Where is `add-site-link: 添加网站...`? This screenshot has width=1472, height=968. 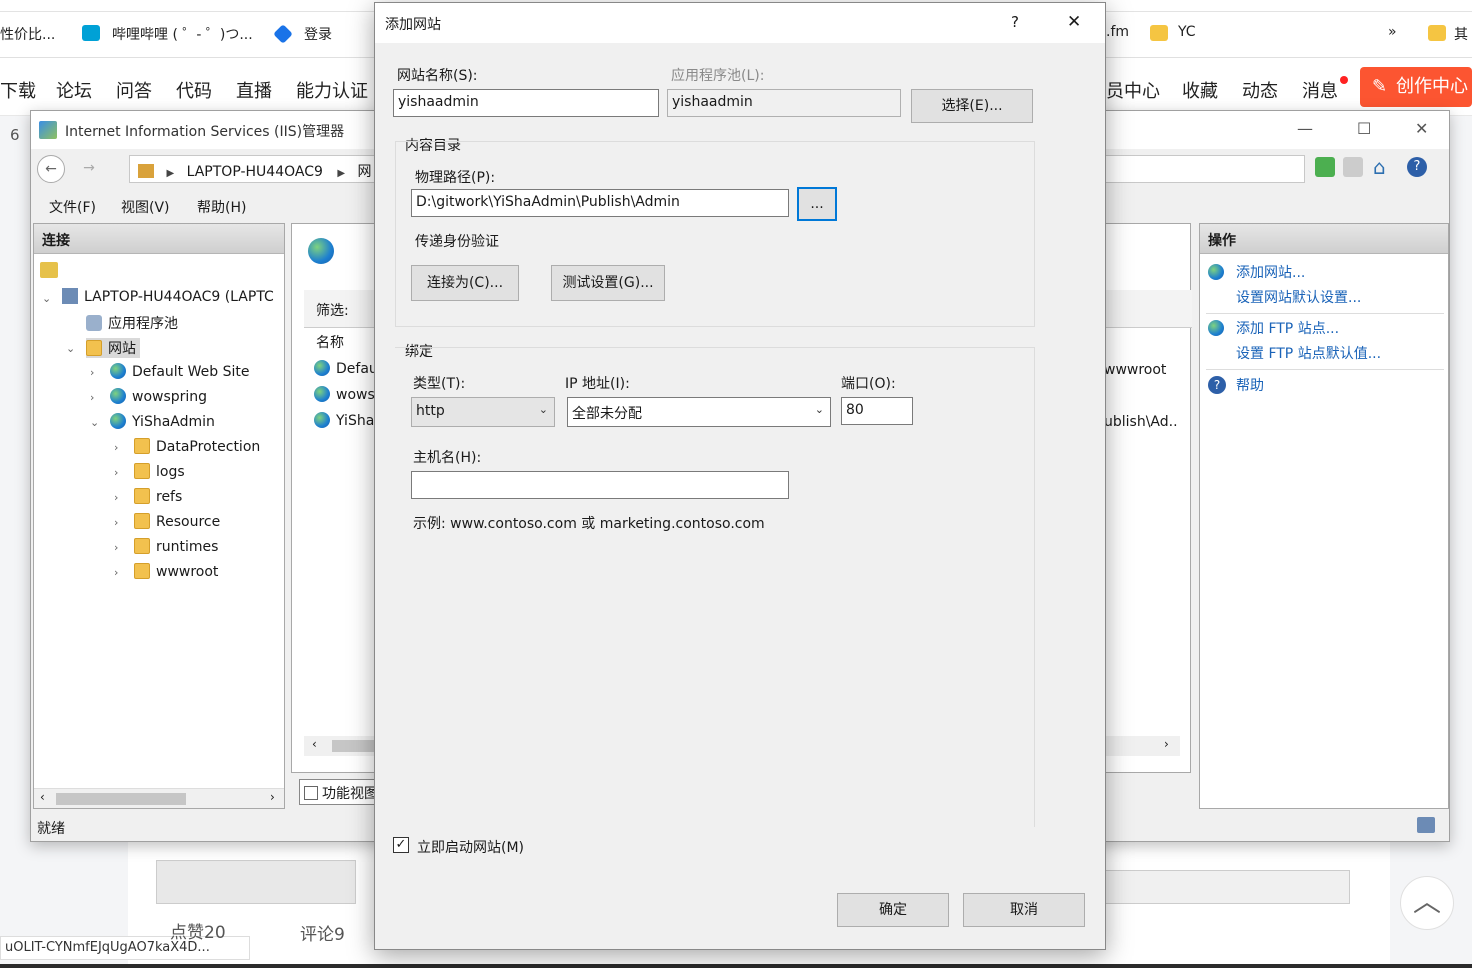 add-site-link: 添加网站... is located at coordinates (1270, 272).